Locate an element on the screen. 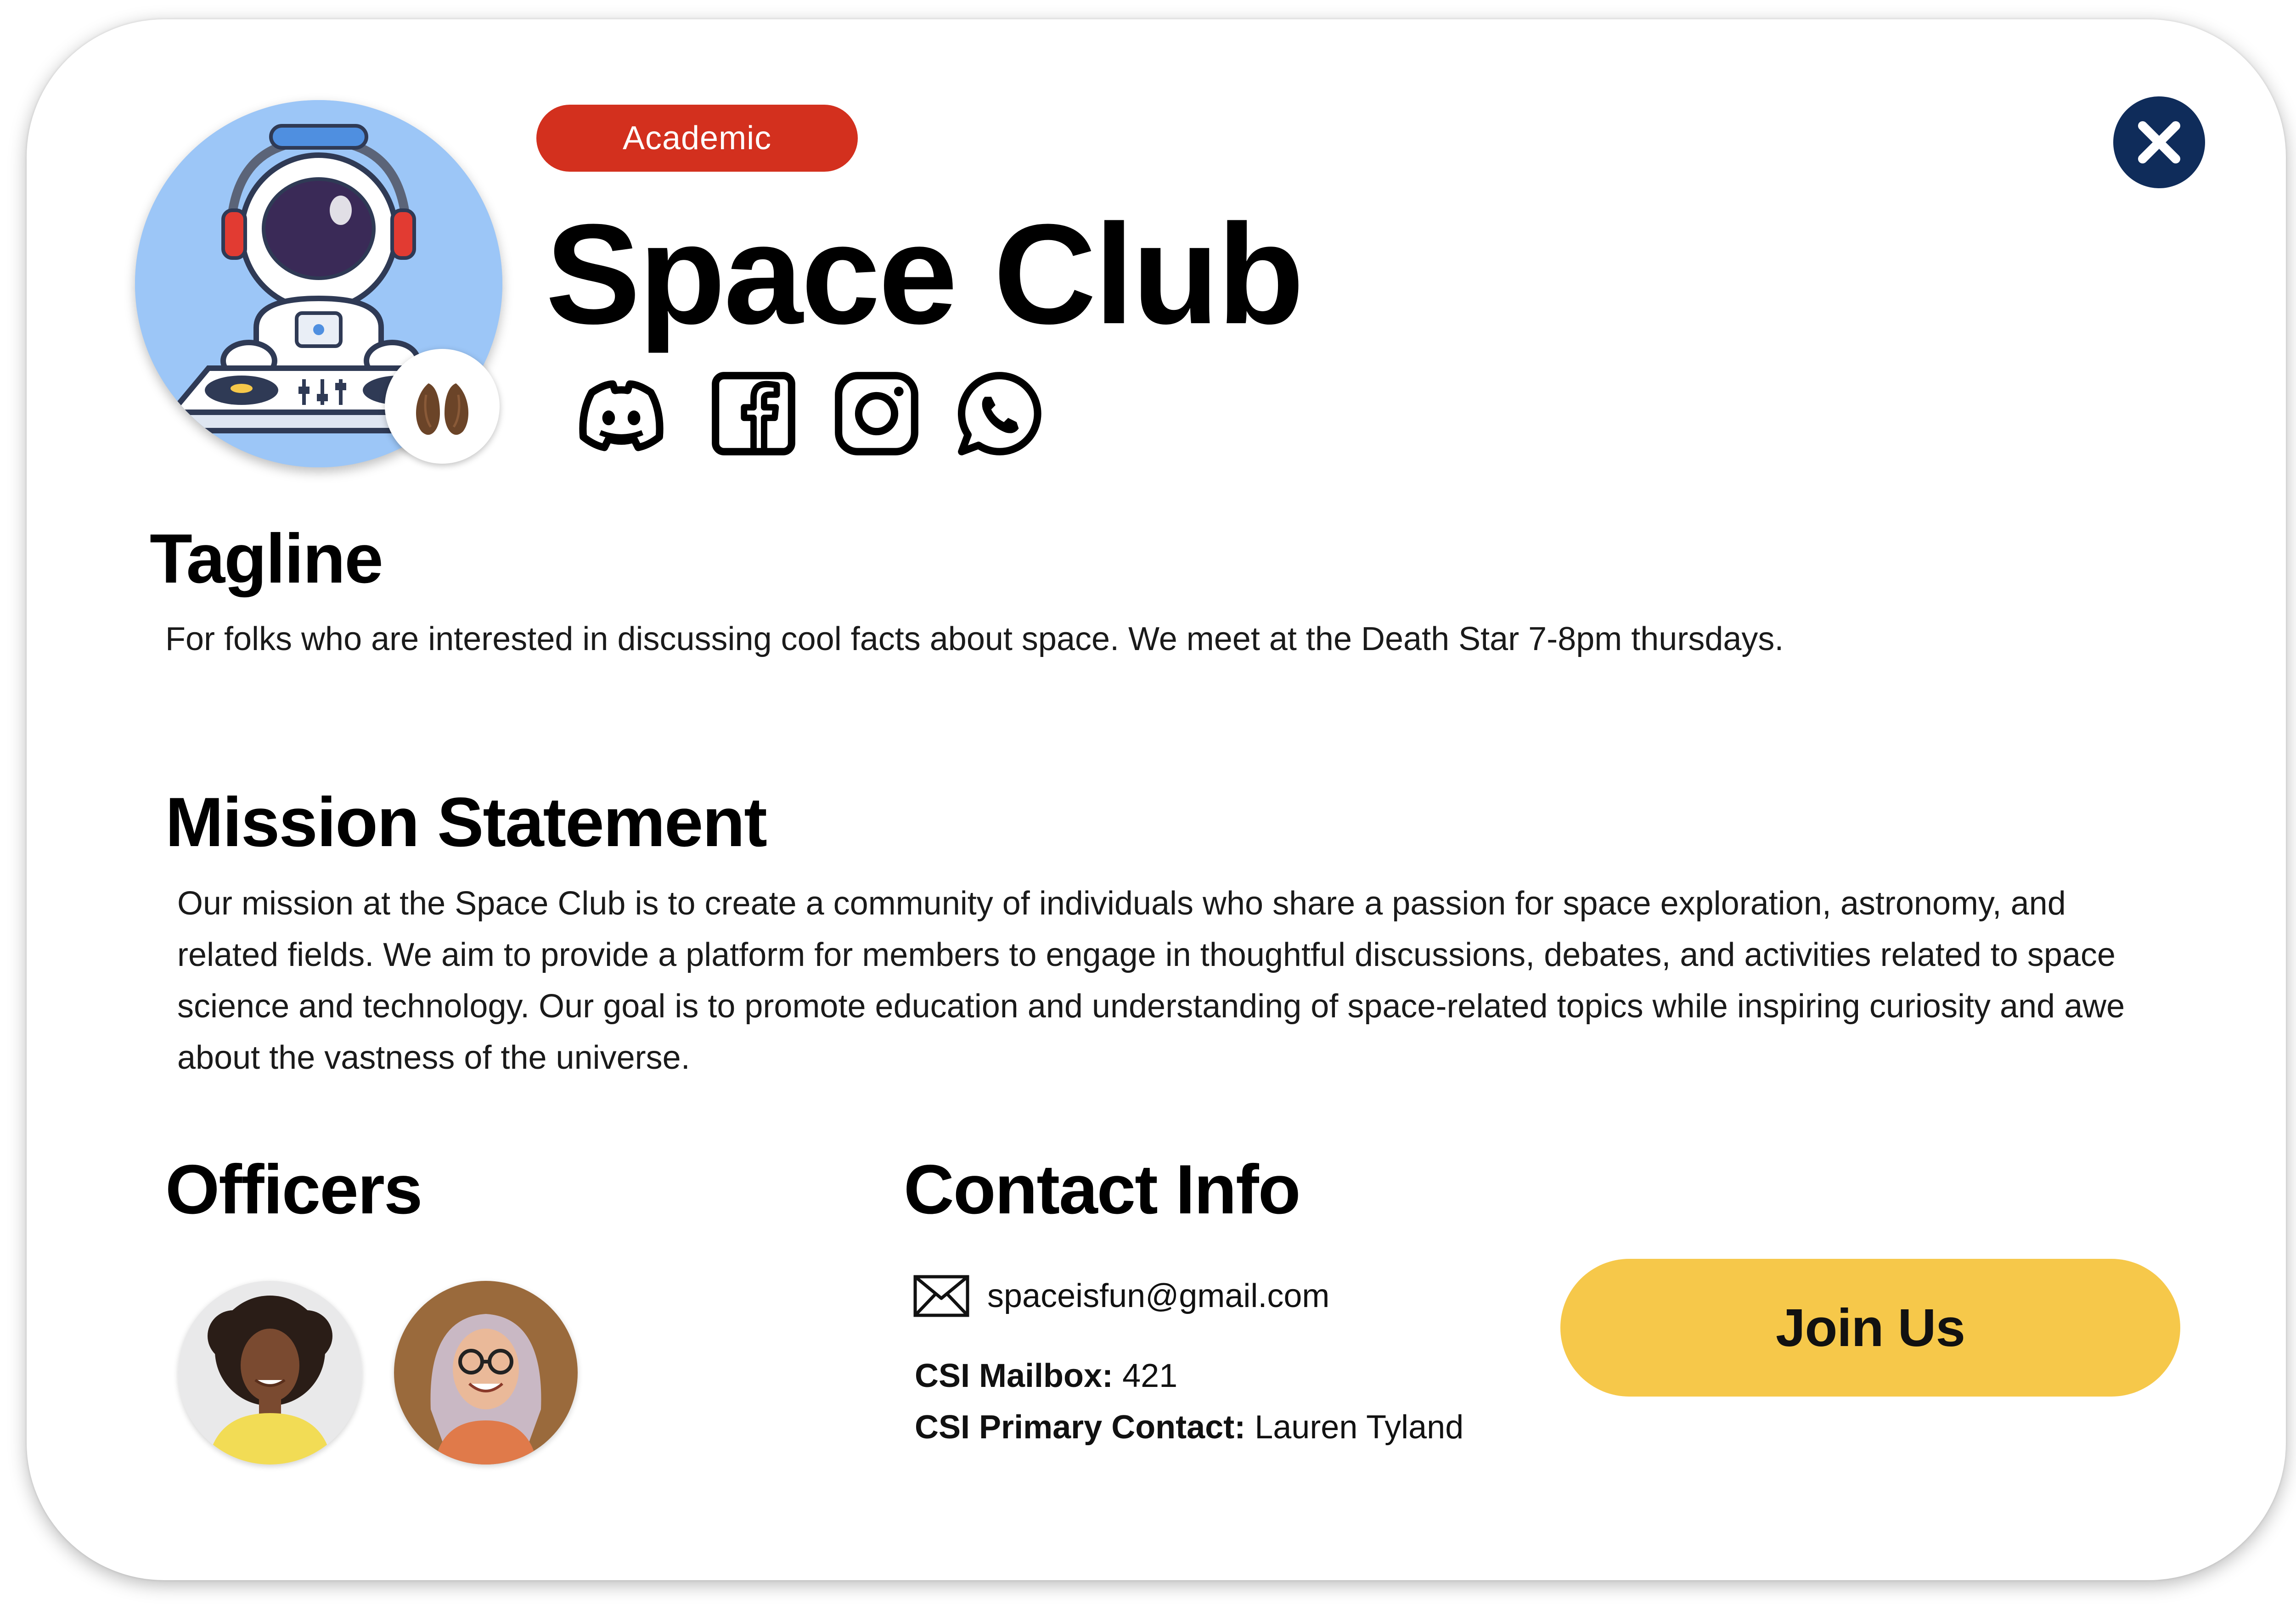 This screenshot has width=2296, height=1616. join-us-button: Join Us is located at coordinates (1870, 1328).